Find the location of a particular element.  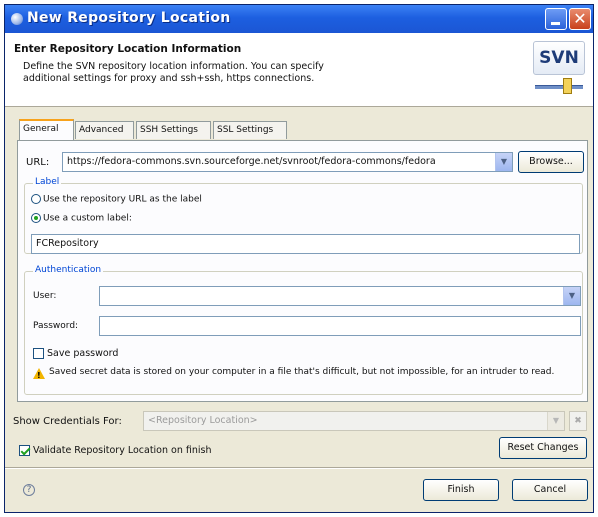

close-button: ✕ is located at coordinates (580, 19).